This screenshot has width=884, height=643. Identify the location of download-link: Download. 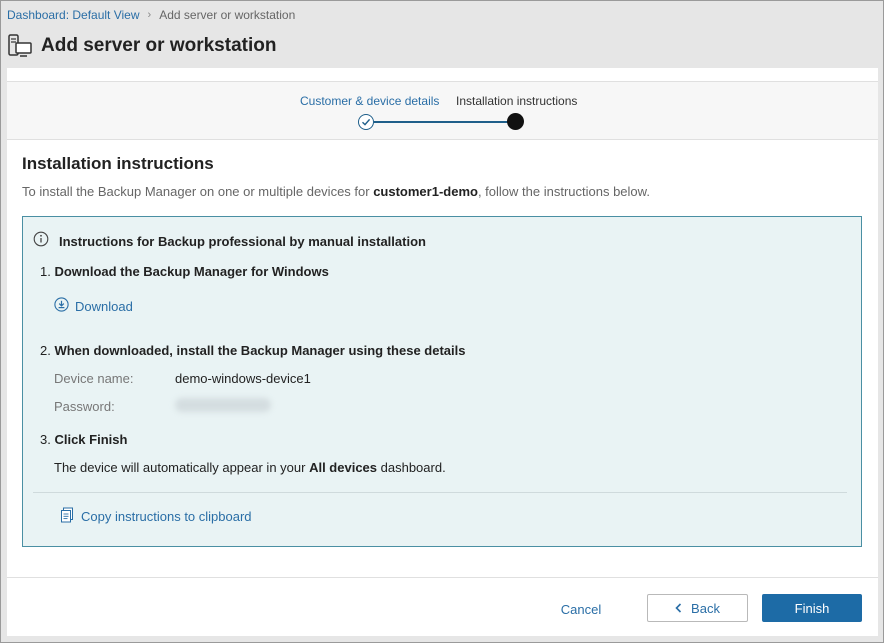
(93, 306).